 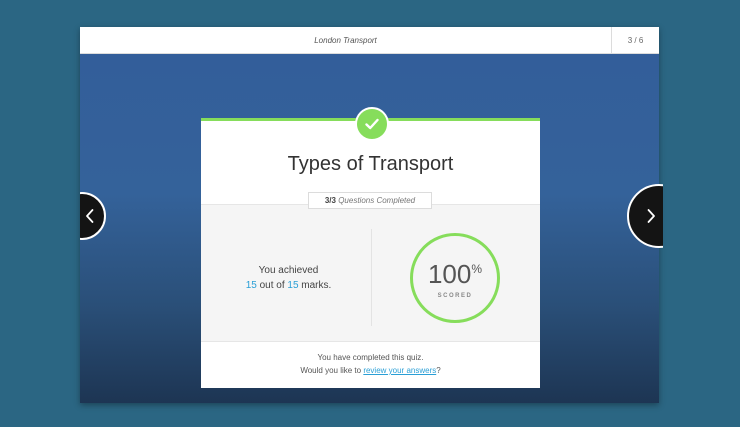 What do you see at coordinates (645, 216) in the screenshot?
I see `next-slide-button` at bounding box center [645, 216].